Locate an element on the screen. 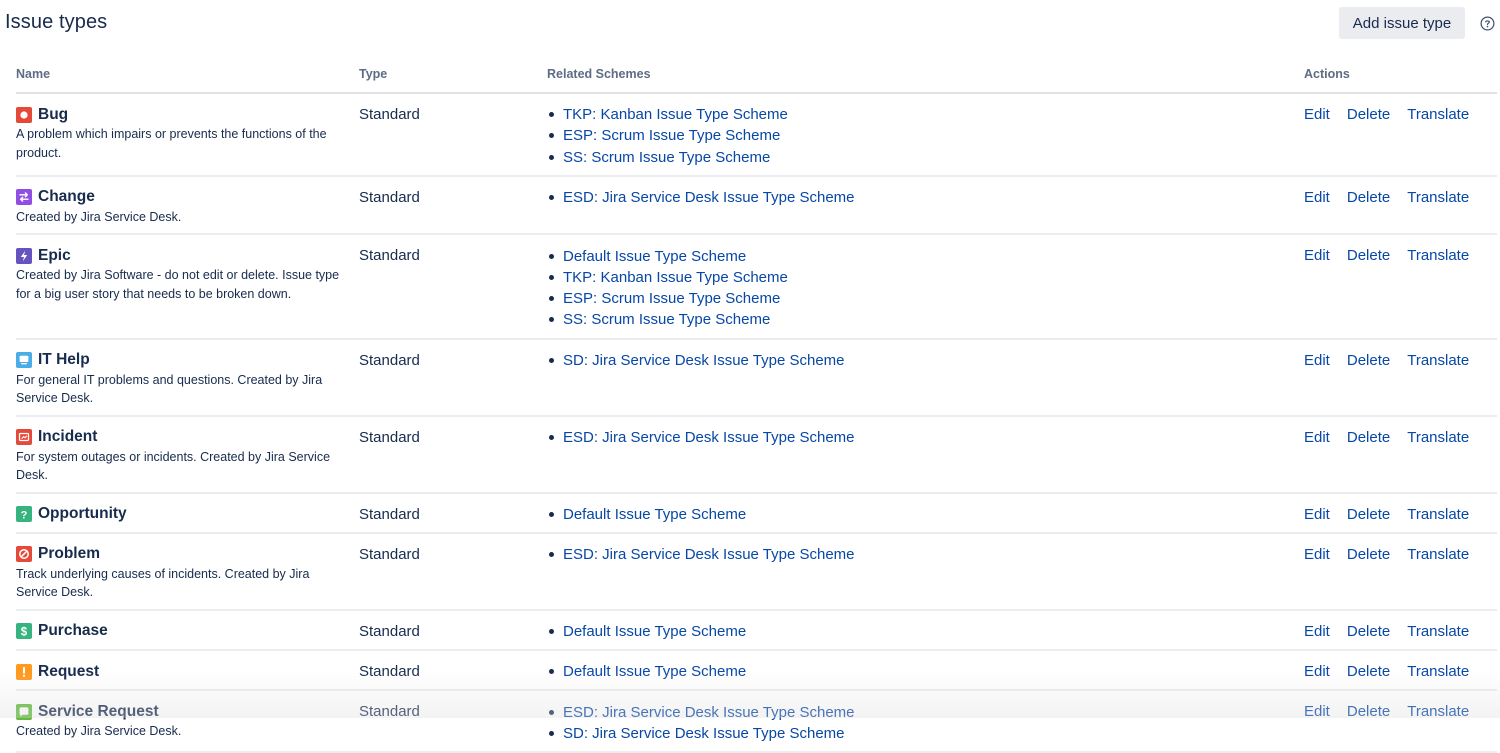 The image size is (1500, 753). issue-type-name: Problem is located at coordinates (69, 554).